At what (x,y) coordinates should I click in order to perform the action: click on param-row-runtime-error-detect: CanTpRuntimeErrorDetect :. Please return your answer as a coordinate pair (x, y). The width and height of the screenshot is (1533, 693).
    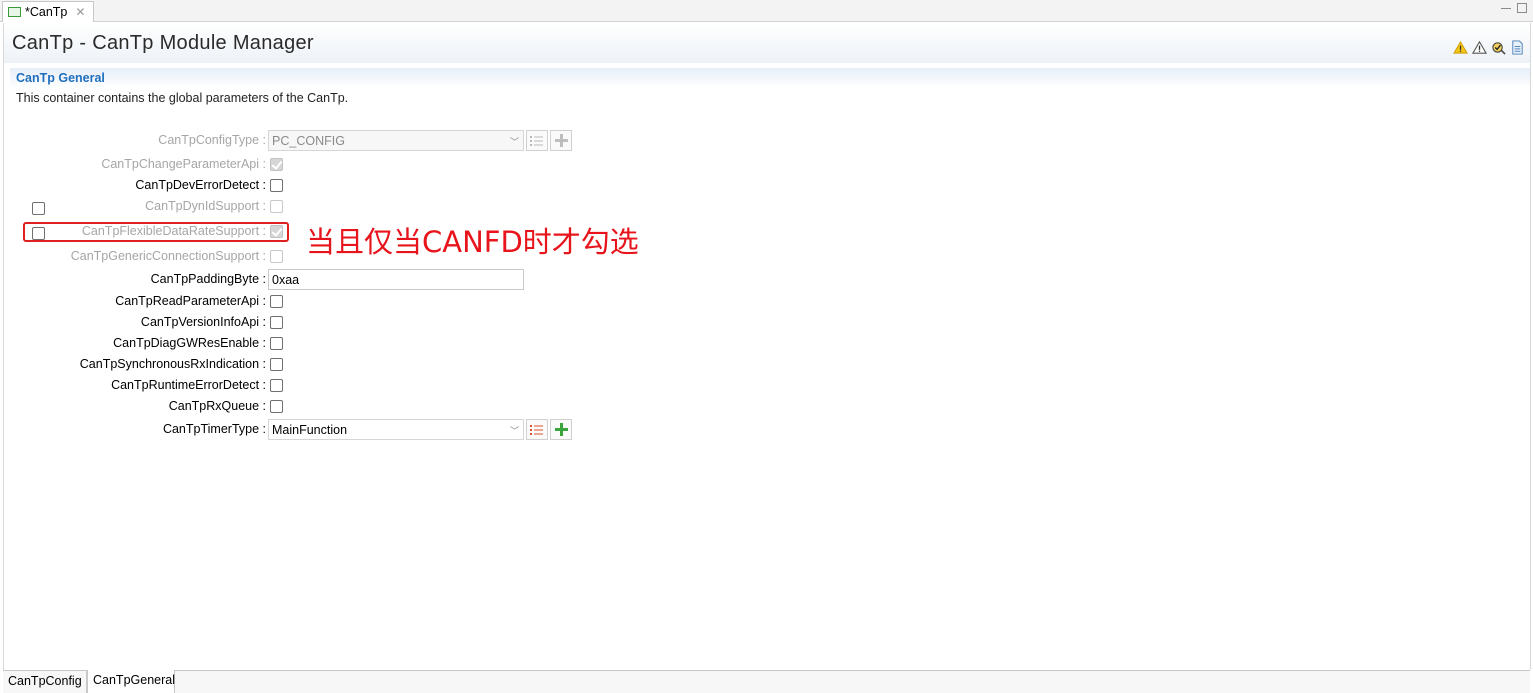
    Looking at the image, I should click on (300, 385).